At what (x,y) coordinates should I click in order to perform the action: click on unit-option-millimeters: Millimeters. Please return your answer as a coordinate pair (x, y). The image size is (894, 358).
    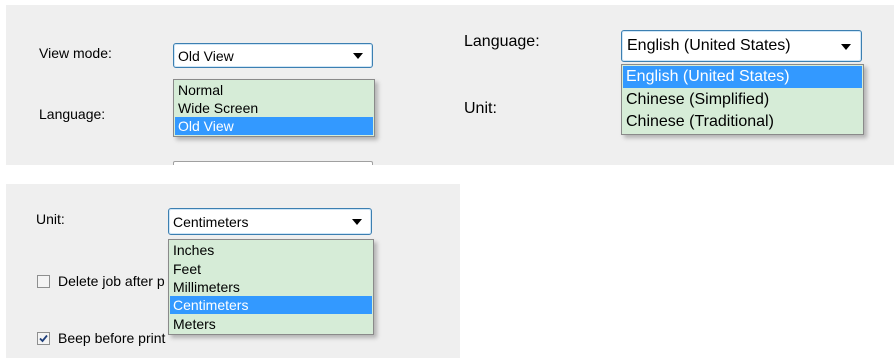
    Looking at the image, I should click on (271, 287).